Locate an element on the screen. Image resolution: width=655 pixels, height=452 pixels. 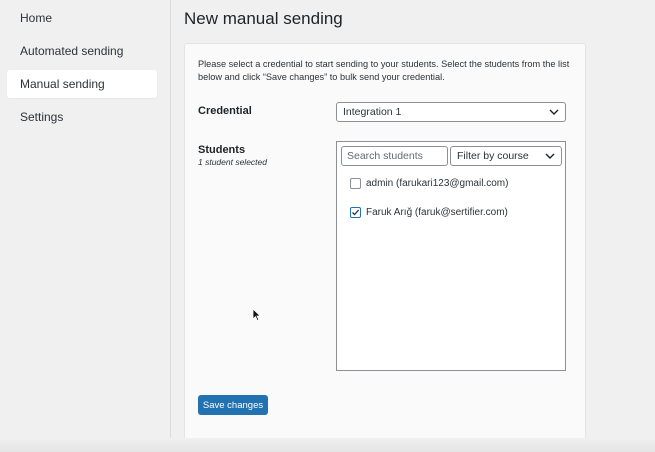
credential-label: Credential is located at coordinates (225, 111).